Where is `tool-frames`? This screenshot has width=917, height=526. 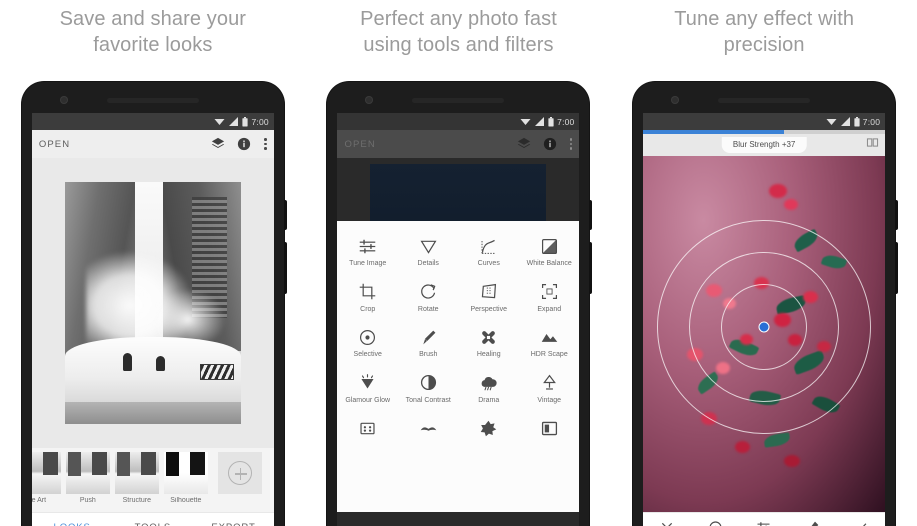 tool-frames is located at coordinates (549, 429).